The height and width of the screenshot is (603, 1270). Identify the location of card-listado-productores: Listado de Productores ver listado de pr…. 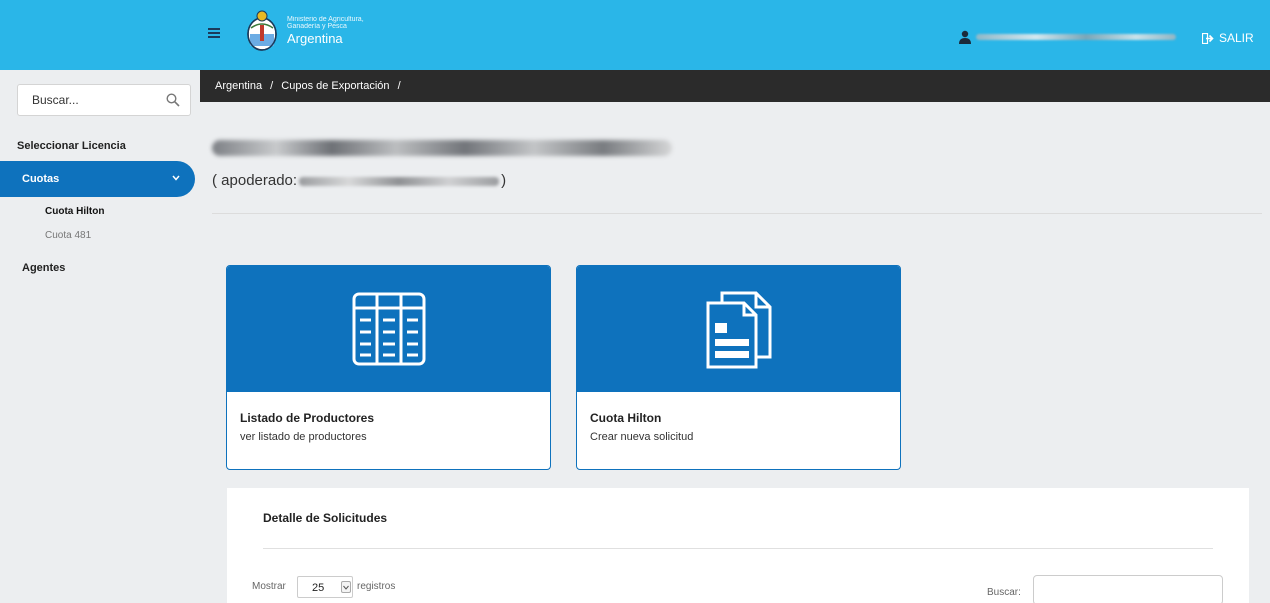
(388, 367).